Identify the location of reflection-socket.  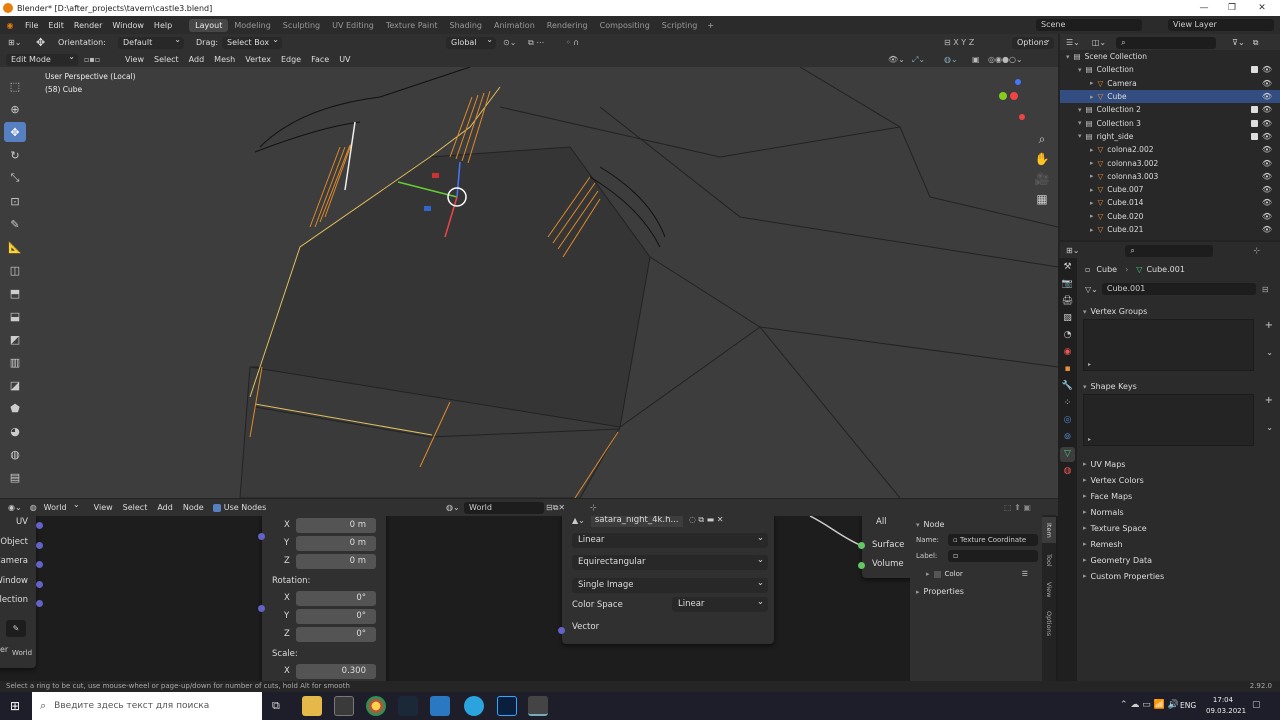
(39, 603).